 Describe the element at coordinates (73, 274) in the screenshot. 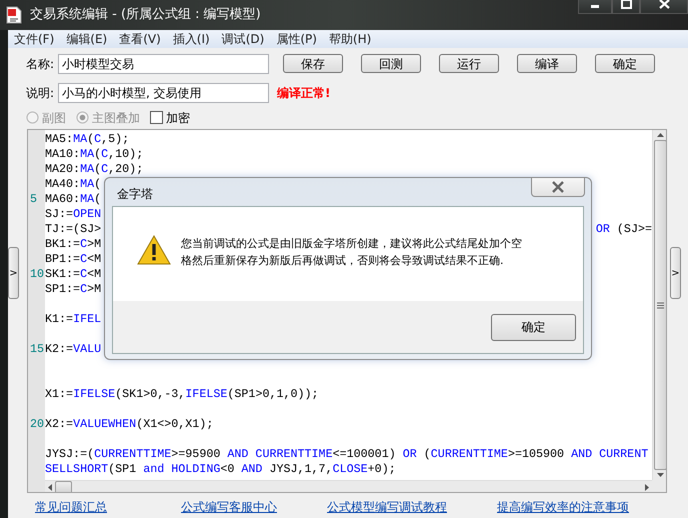

I see `code-line: SK1:=C<M` at that location.